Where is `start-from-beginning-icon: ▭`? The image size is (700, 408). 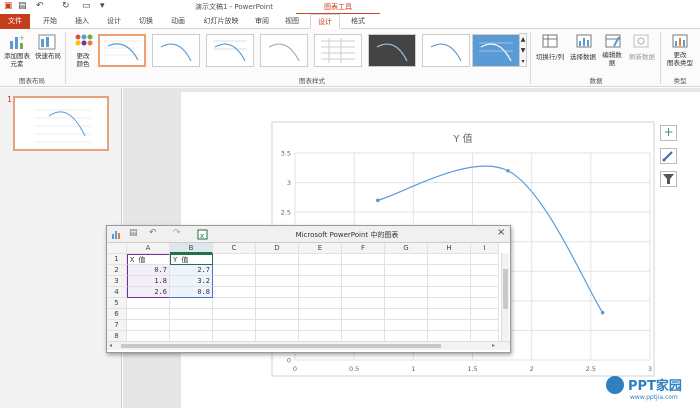
start-from-beginning-icon: ▭ is located at coordinates (86, 6).